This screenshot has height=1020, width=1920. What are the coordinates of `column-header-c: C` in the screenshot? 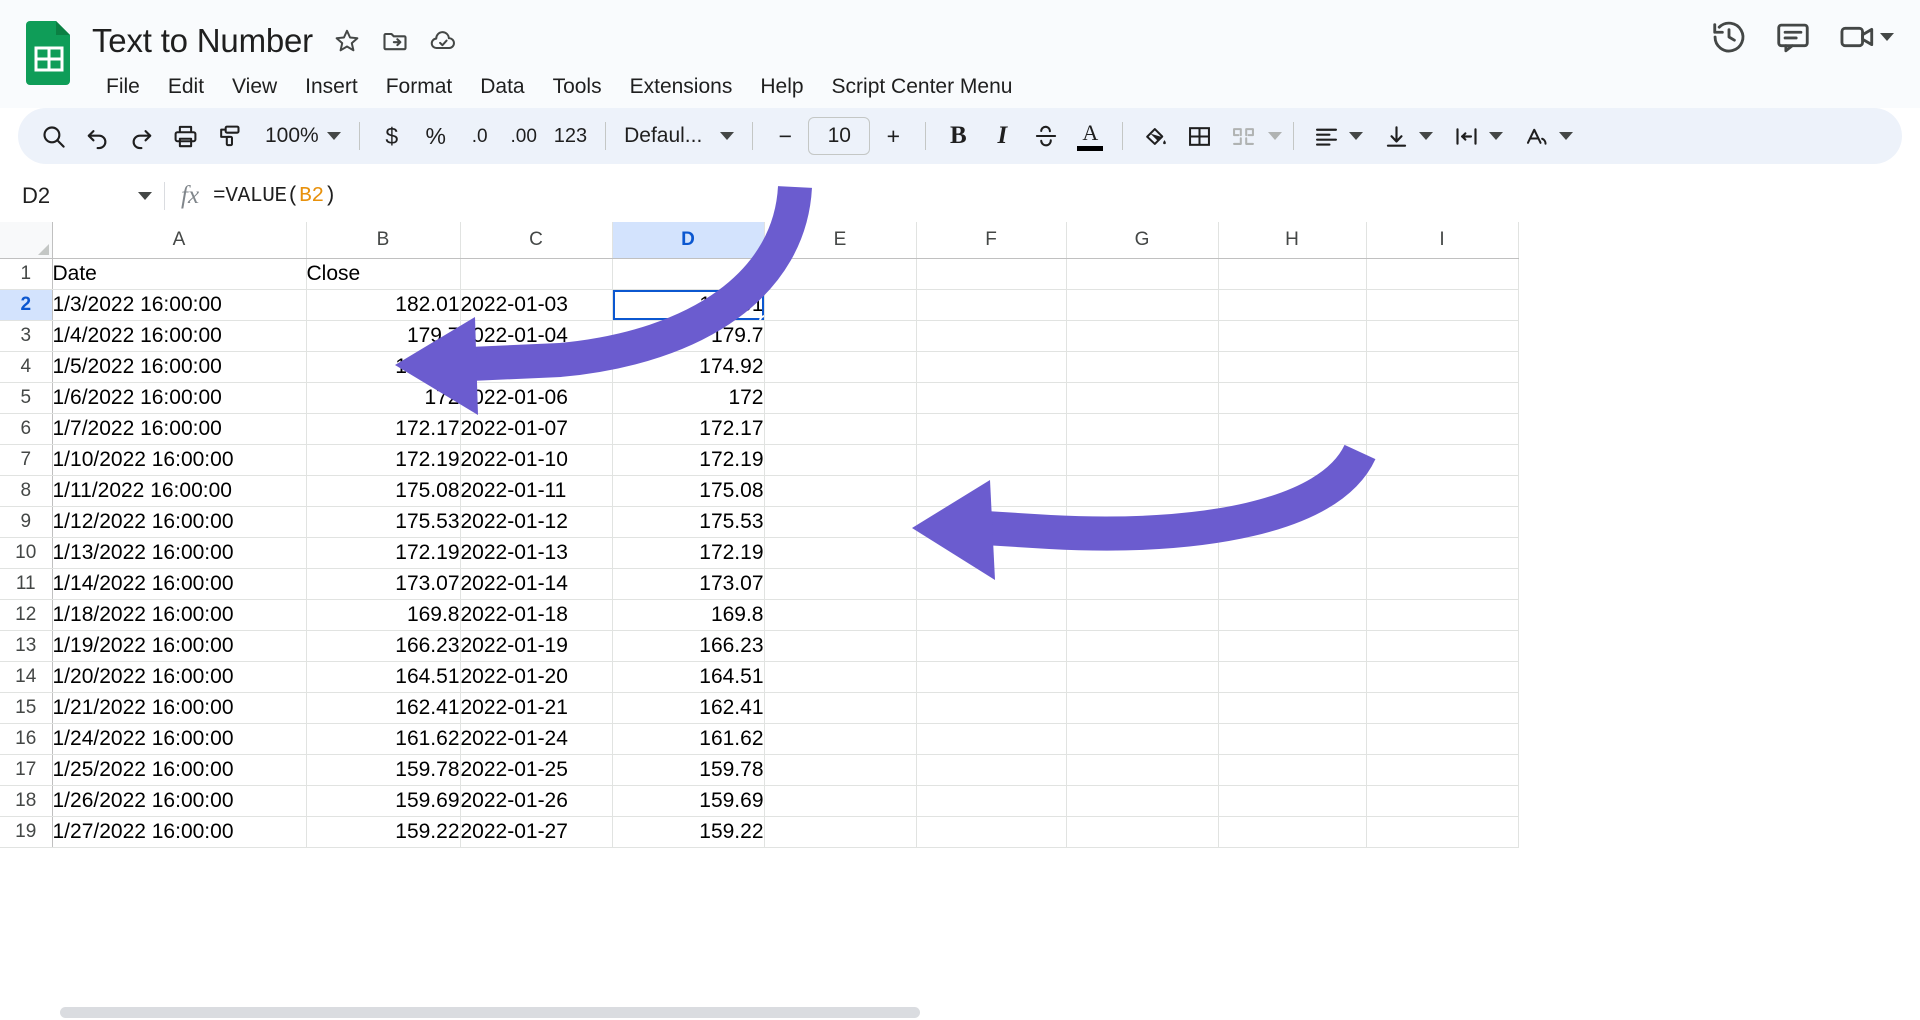 It's located at (536, 240).